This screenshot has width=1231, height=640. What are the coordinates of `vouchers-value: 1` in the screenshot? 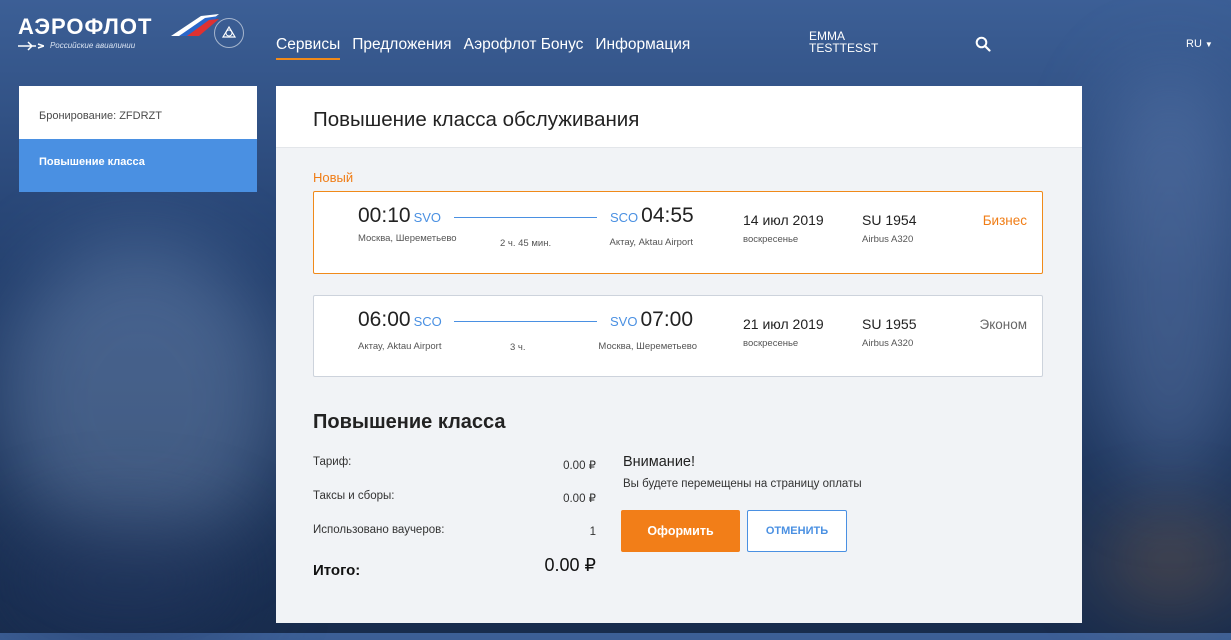 It's located at (592, 532).